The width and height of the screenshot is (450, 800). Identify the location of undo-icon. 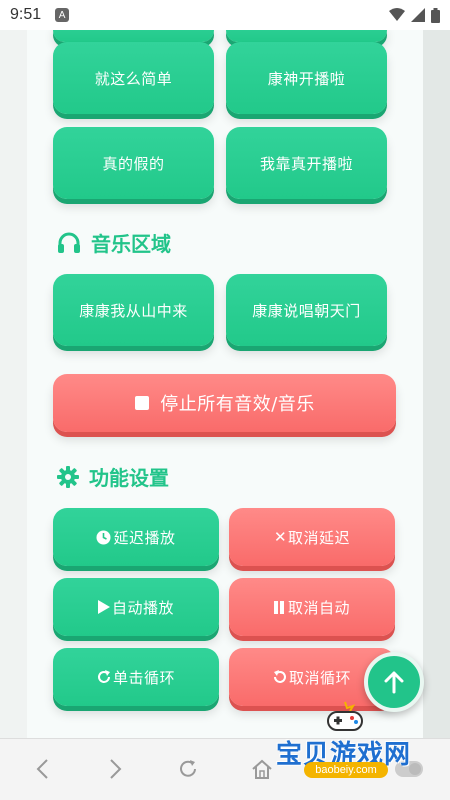
(279, 676).